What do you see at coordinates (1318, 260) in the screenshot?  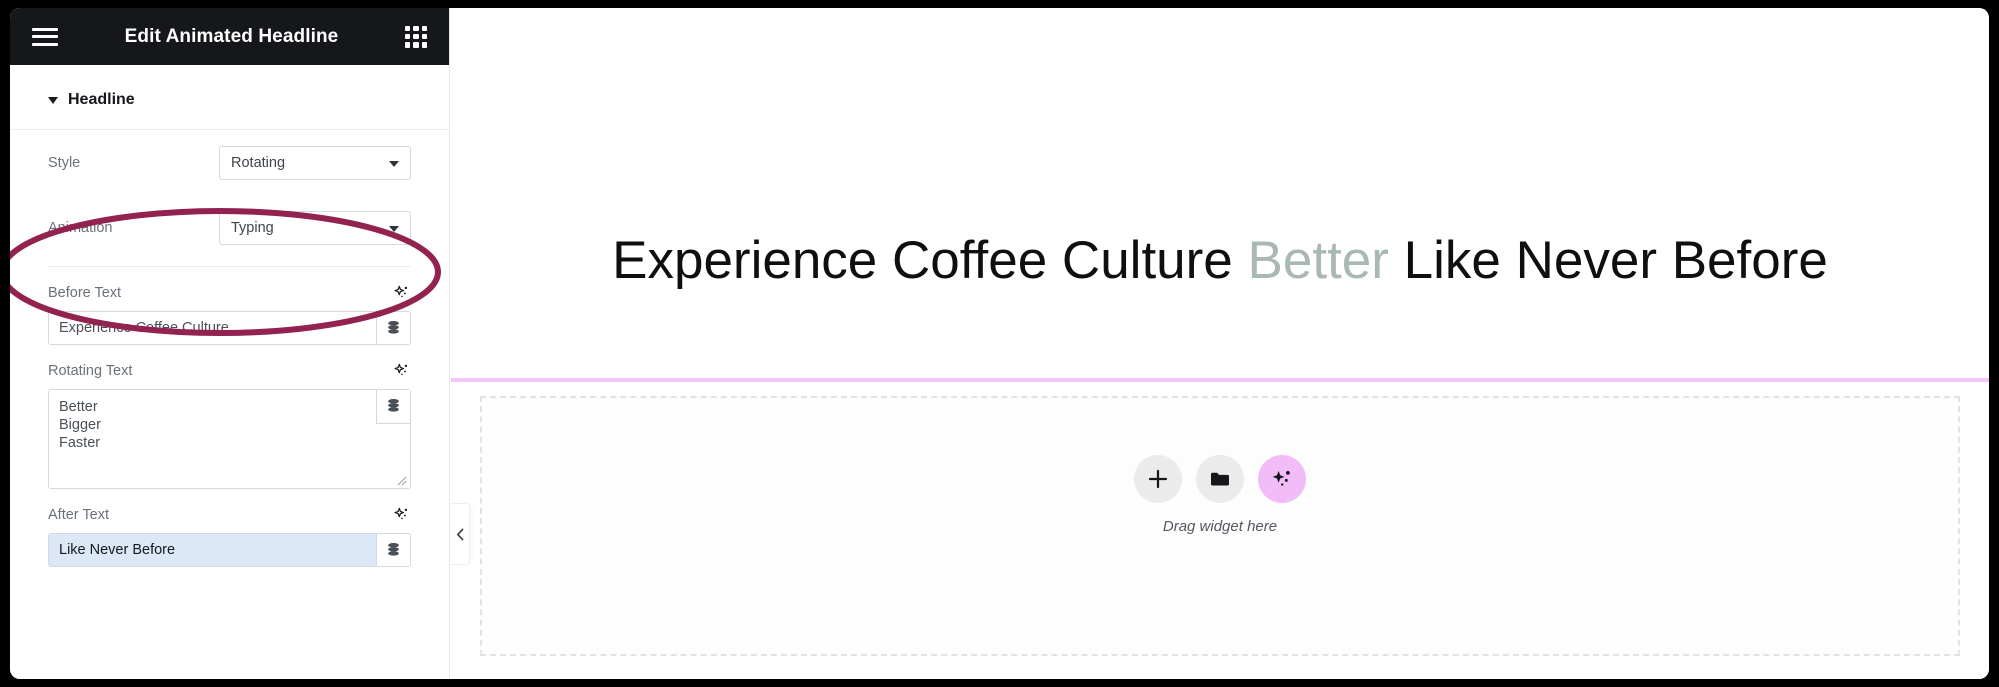 I see `headline-rotating-text: Better` at bounding box center [1318, 260].